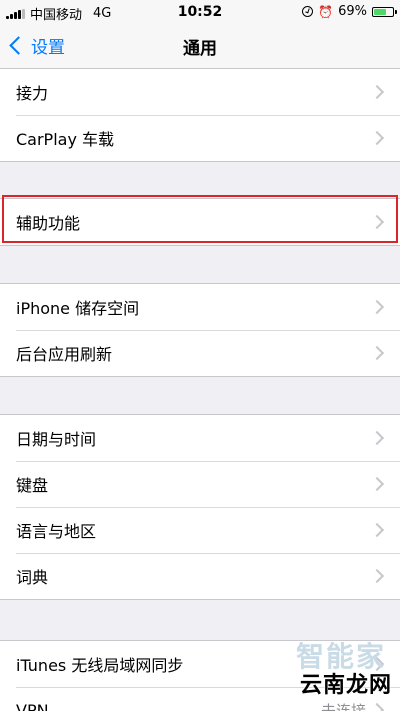 The height and width of the screenshot is (711, 400). I want to click on list-item-label: iPhone 储存空间, so click(78, 308).